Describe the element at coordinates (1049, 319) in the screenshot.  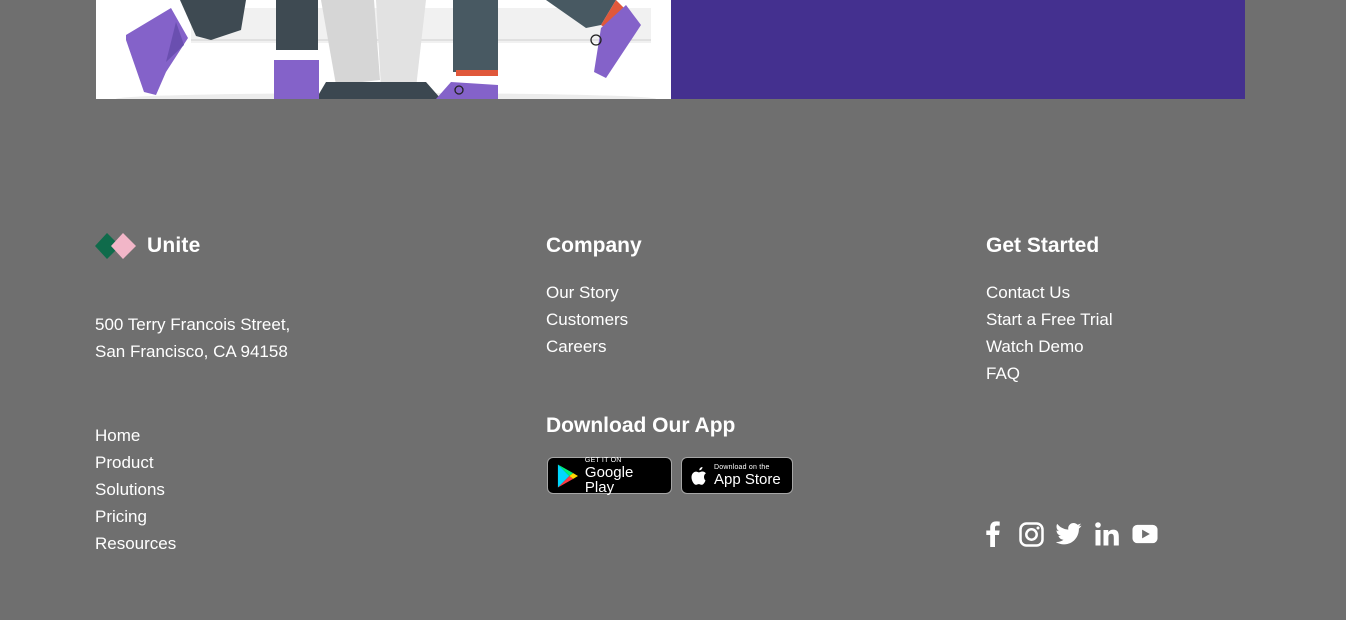
I see `link-free-trial: Start a Free Trial` at that location.